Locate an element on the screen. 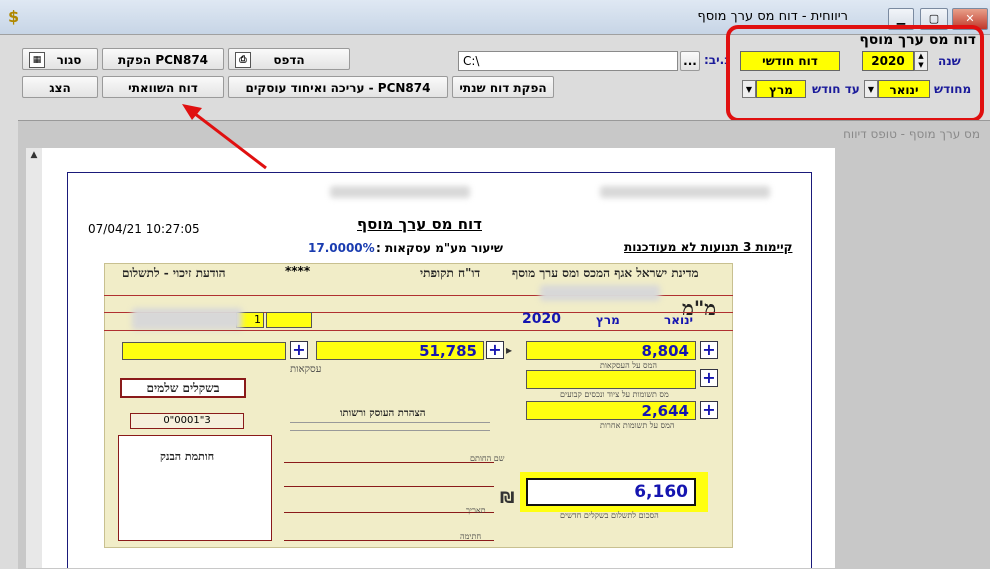 Image resolution: width=990 pixels, height=569 pixels. add-taxable-sales-button: + is located at coordinates (495, 350).